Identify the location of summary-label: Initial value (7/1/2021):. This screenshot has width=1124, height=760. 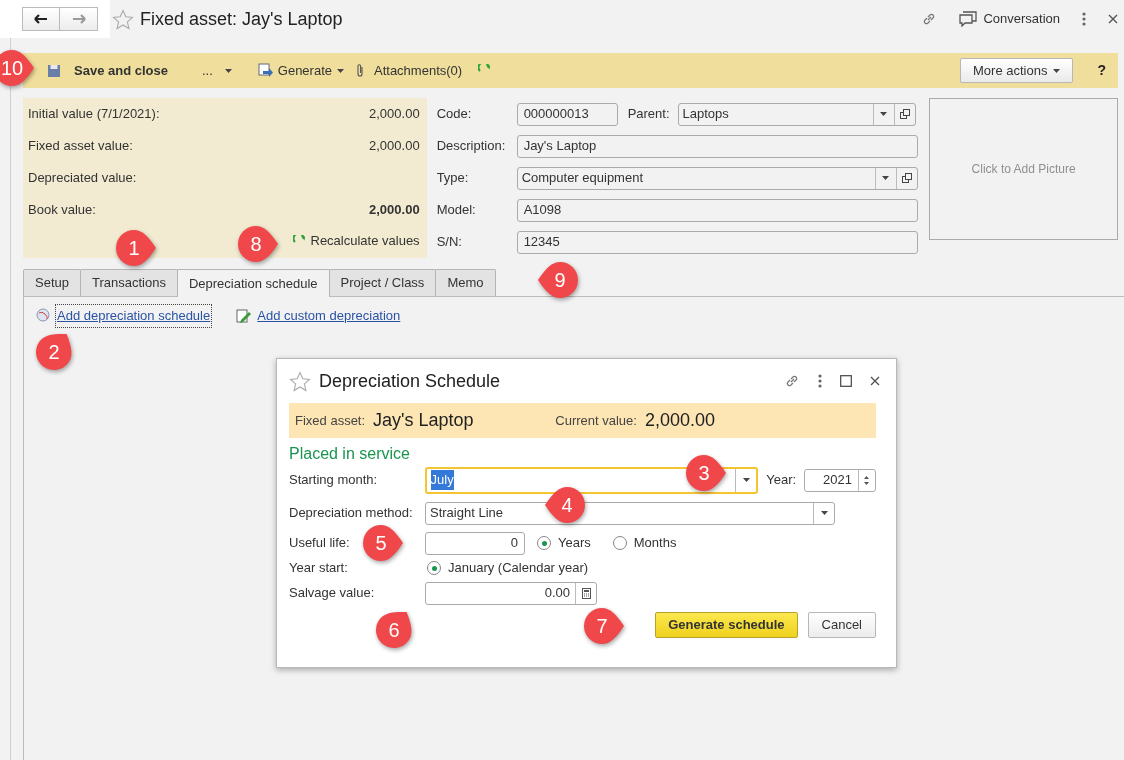
(94, 114).